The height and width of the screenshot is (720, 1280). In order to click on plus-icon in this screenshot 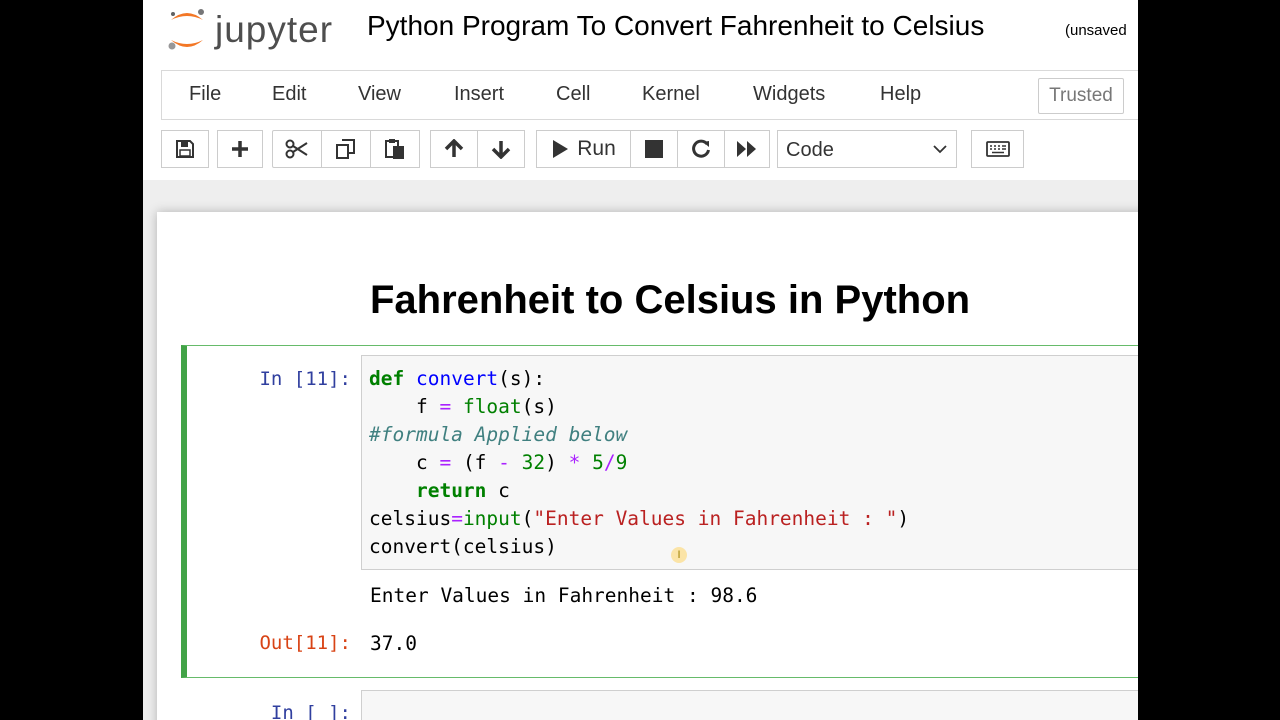, I will do `click(240, 149)`.